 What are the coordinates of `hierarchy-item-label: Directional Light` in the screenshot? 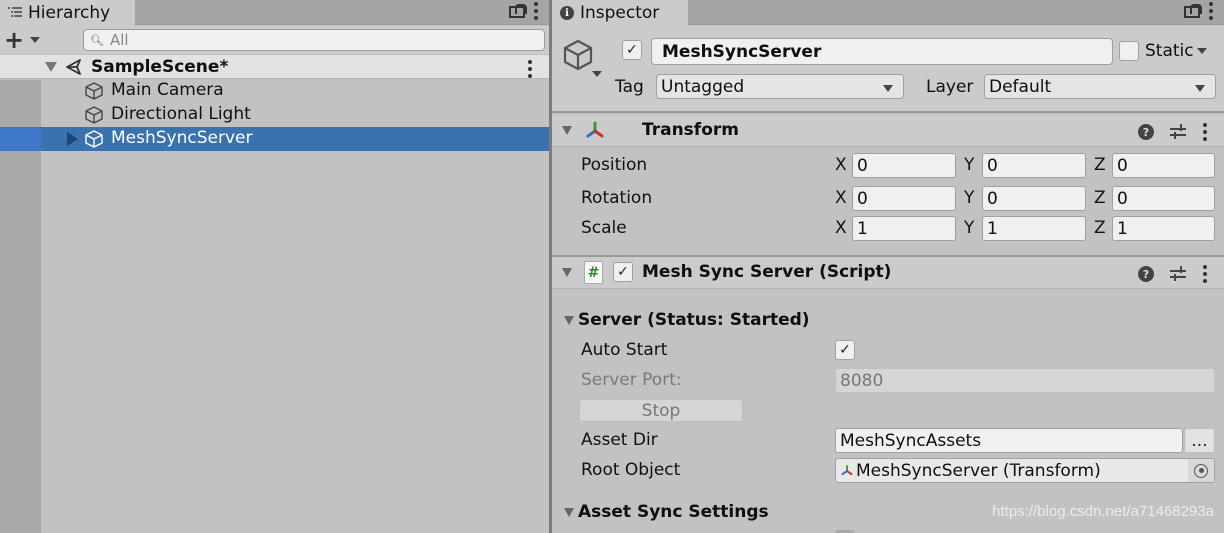 It's located at (181, 114).